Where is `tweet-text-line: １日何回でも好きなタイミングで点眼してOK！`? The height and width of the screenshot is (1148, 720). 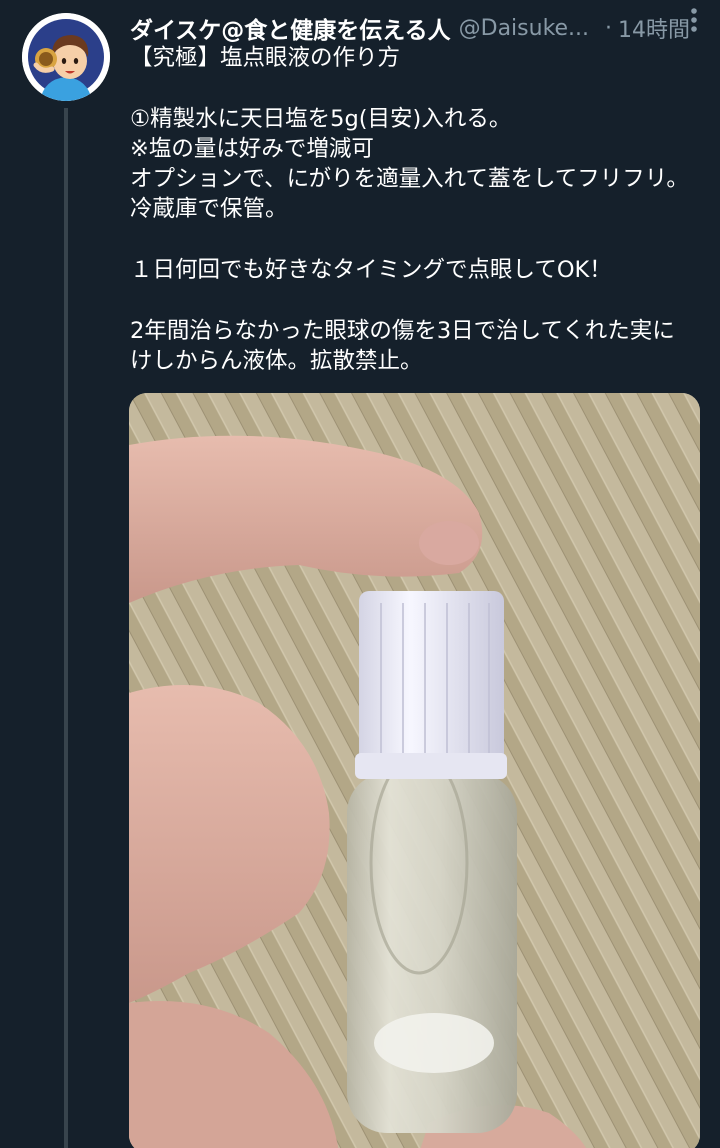
tweet-text-line: １日何回でも好きなタイミングで点眼してOK！ is located at coordinates (371, 270).